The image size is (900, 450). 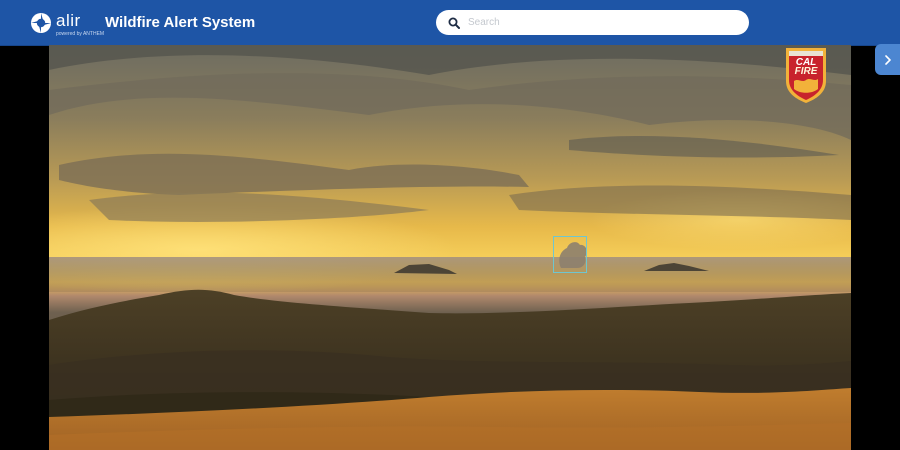 I want to click on smoke-detection-box, so click(x=570, y=254).